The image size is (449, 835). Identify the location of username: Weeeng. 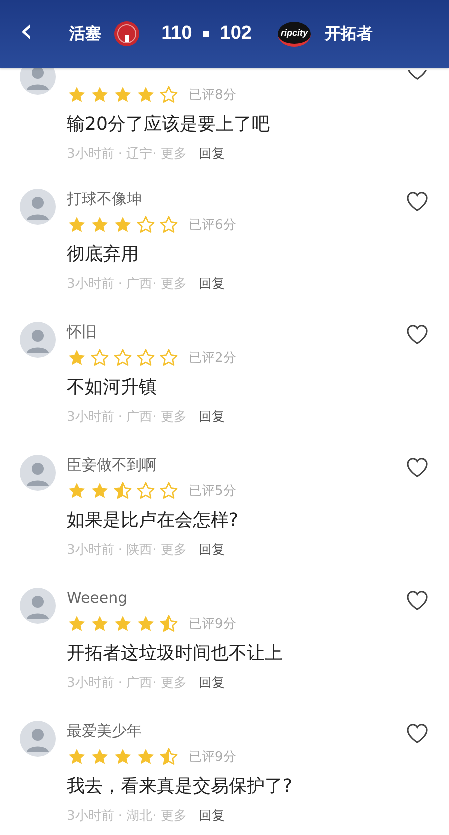
(236, 598).